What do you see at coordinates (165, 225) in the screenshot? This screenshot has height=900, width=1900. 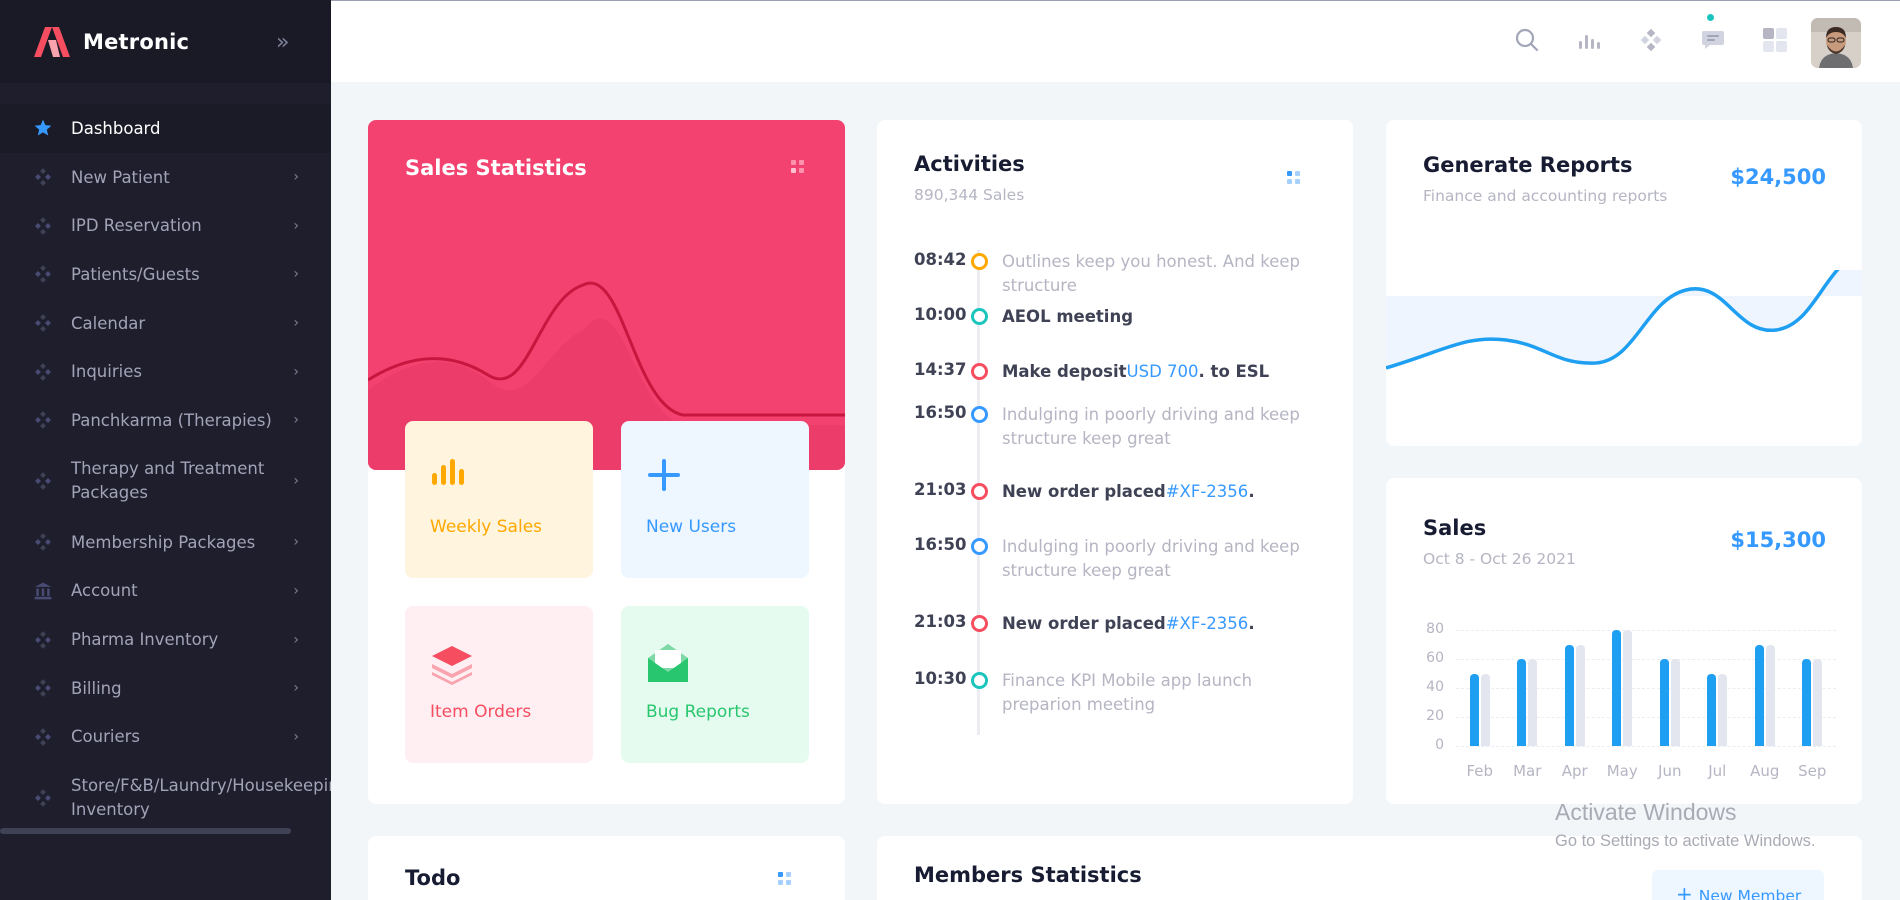 I see `sidebar-item-ipd-reservation: IPD Reservation ›` at bounding box center [165, 225].